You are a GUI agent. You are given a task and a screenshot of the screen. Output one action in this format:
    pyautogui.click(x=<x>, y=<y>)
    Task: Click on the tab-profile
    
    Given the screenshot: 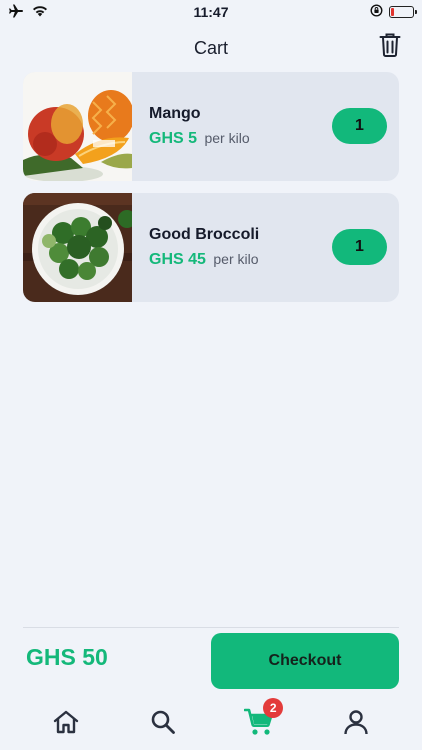 What is the action you would take?
    pyautogui.click(x=356, y=724)
    